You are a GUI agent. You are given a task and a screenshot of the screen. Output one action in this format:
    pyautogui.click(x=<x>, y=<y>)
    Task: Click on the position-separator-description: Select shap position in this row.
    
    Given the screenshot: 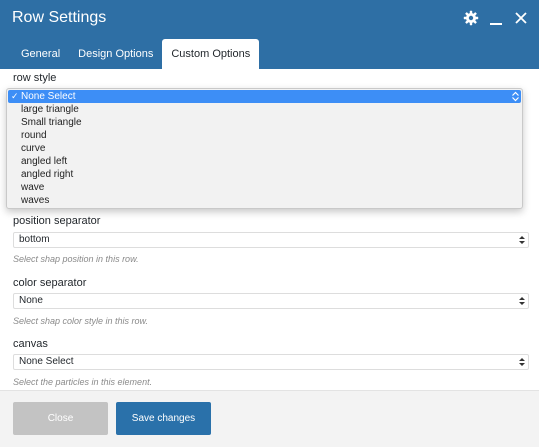 What is the action you would take?
    pyautogui.click(x=76, y=259)
    